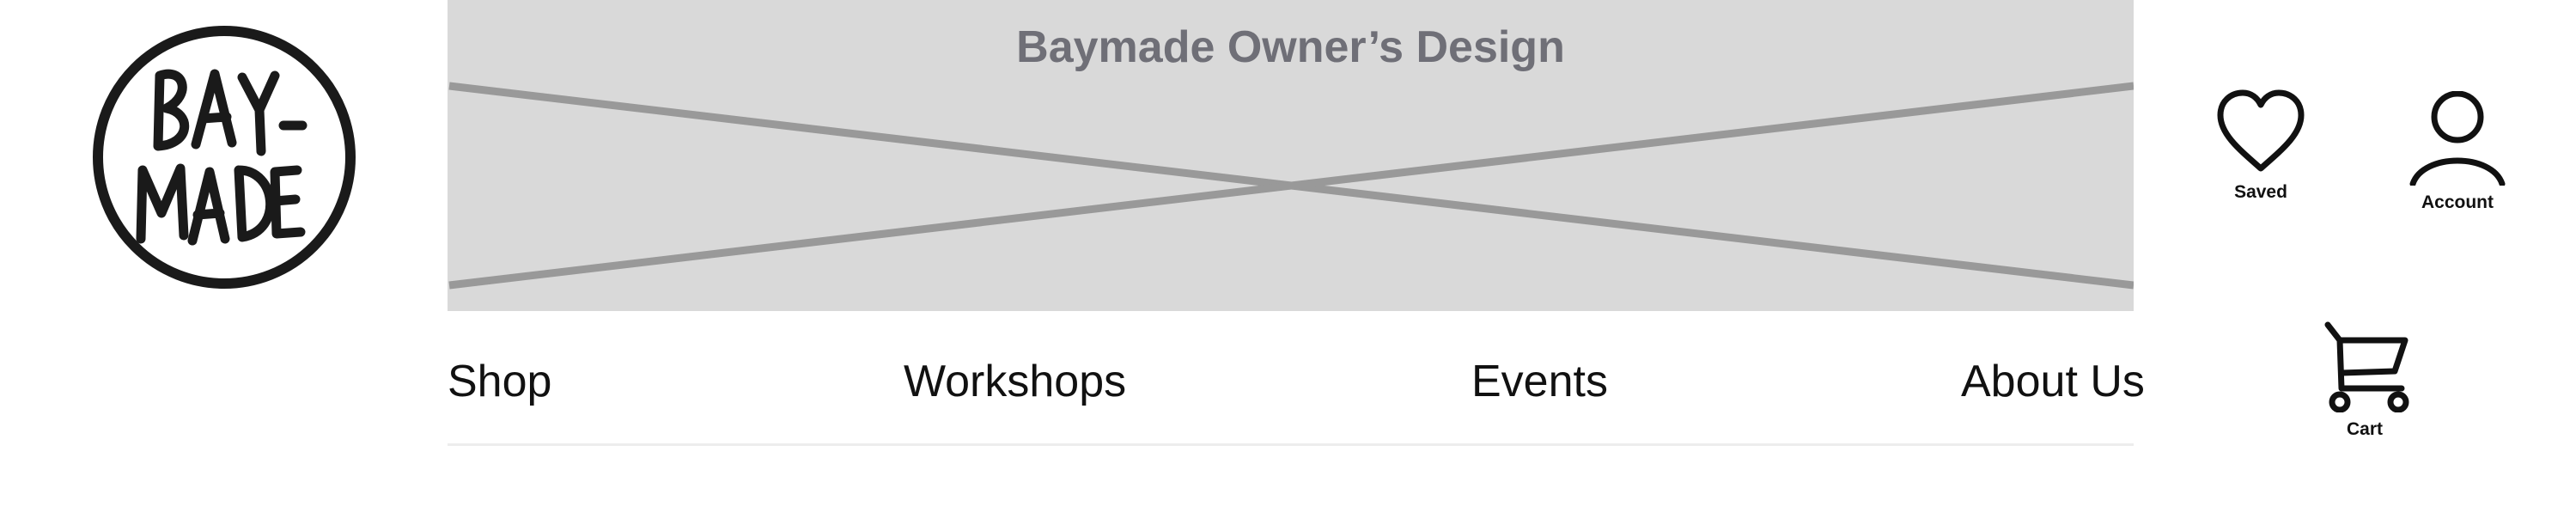  I want to click on nav-item-shop: Shop, so click(499, 381).